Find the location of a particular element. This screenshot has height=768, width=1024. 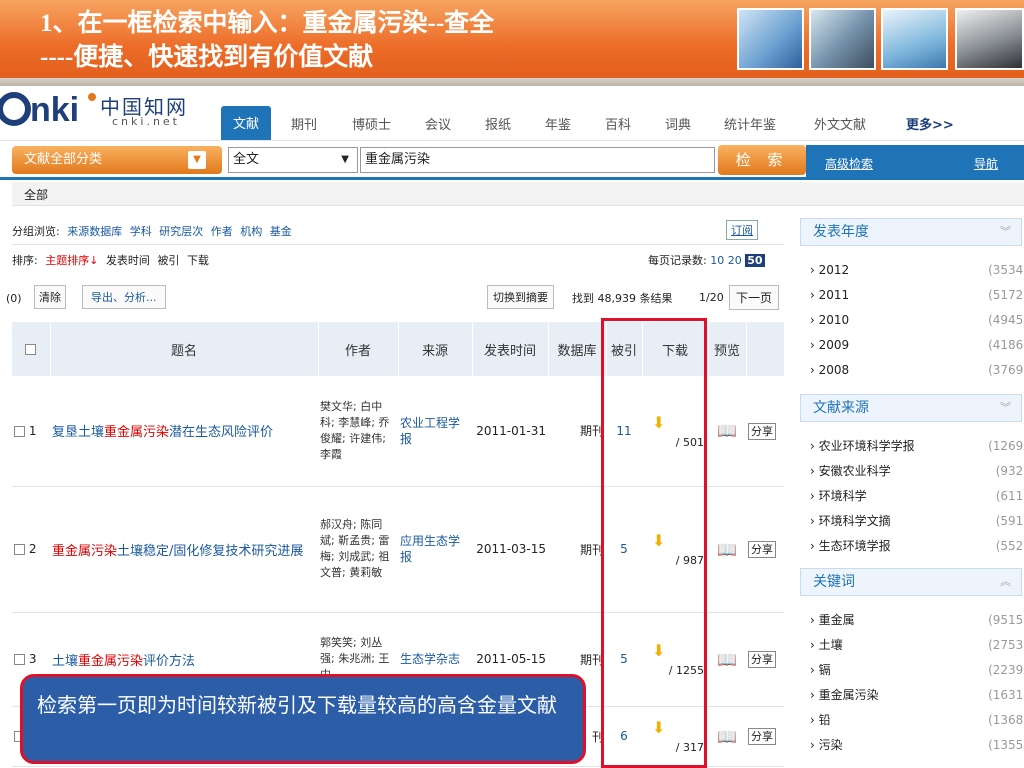

select-all-checkbox is located at coordinates (31, 349).